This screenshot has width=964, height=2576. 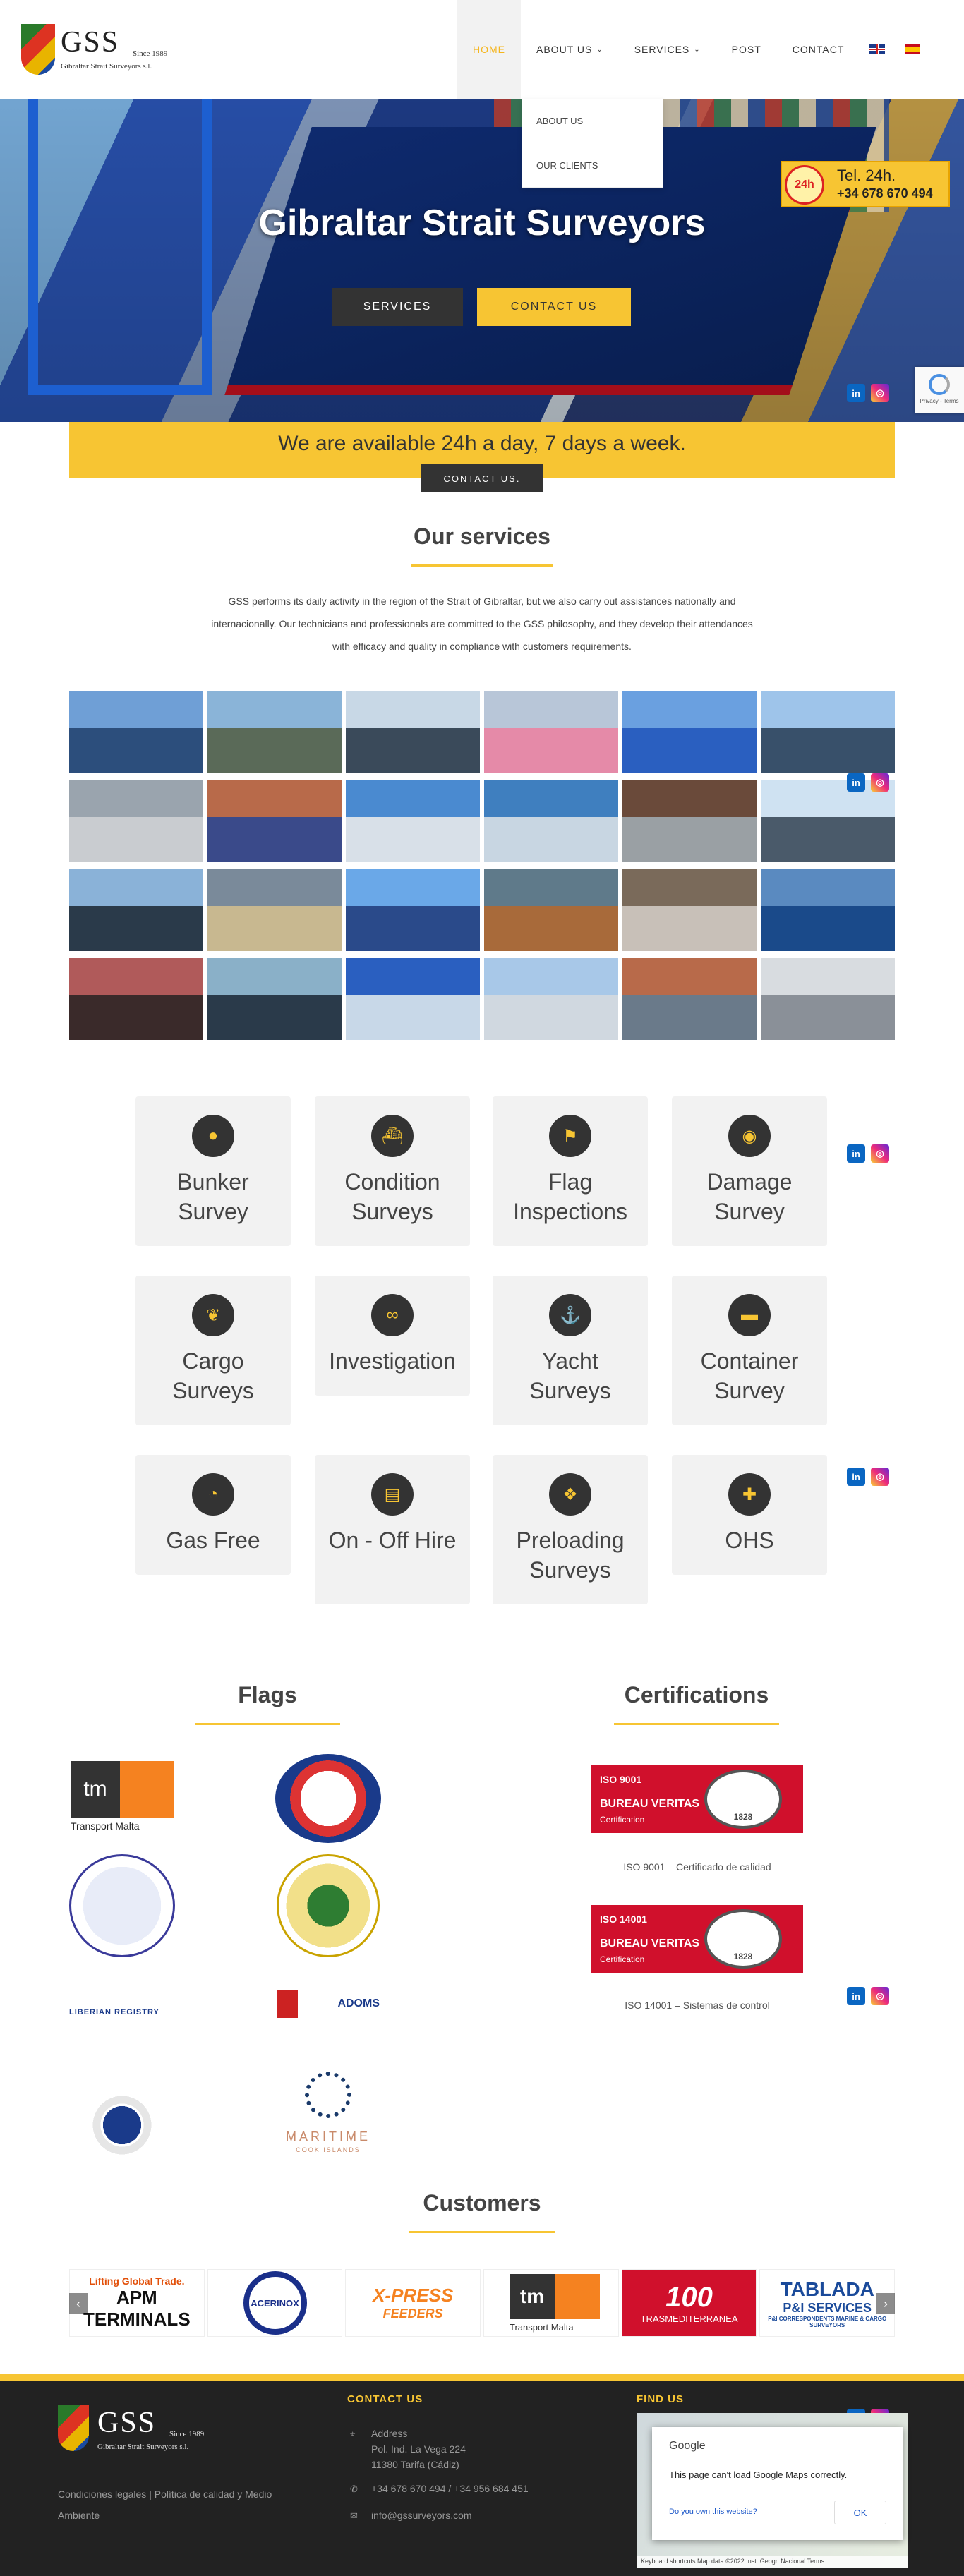 I want to click on customer-trasmediterranea: 100 TRASMEDITERRANEA, so click(x=689, y=2303).